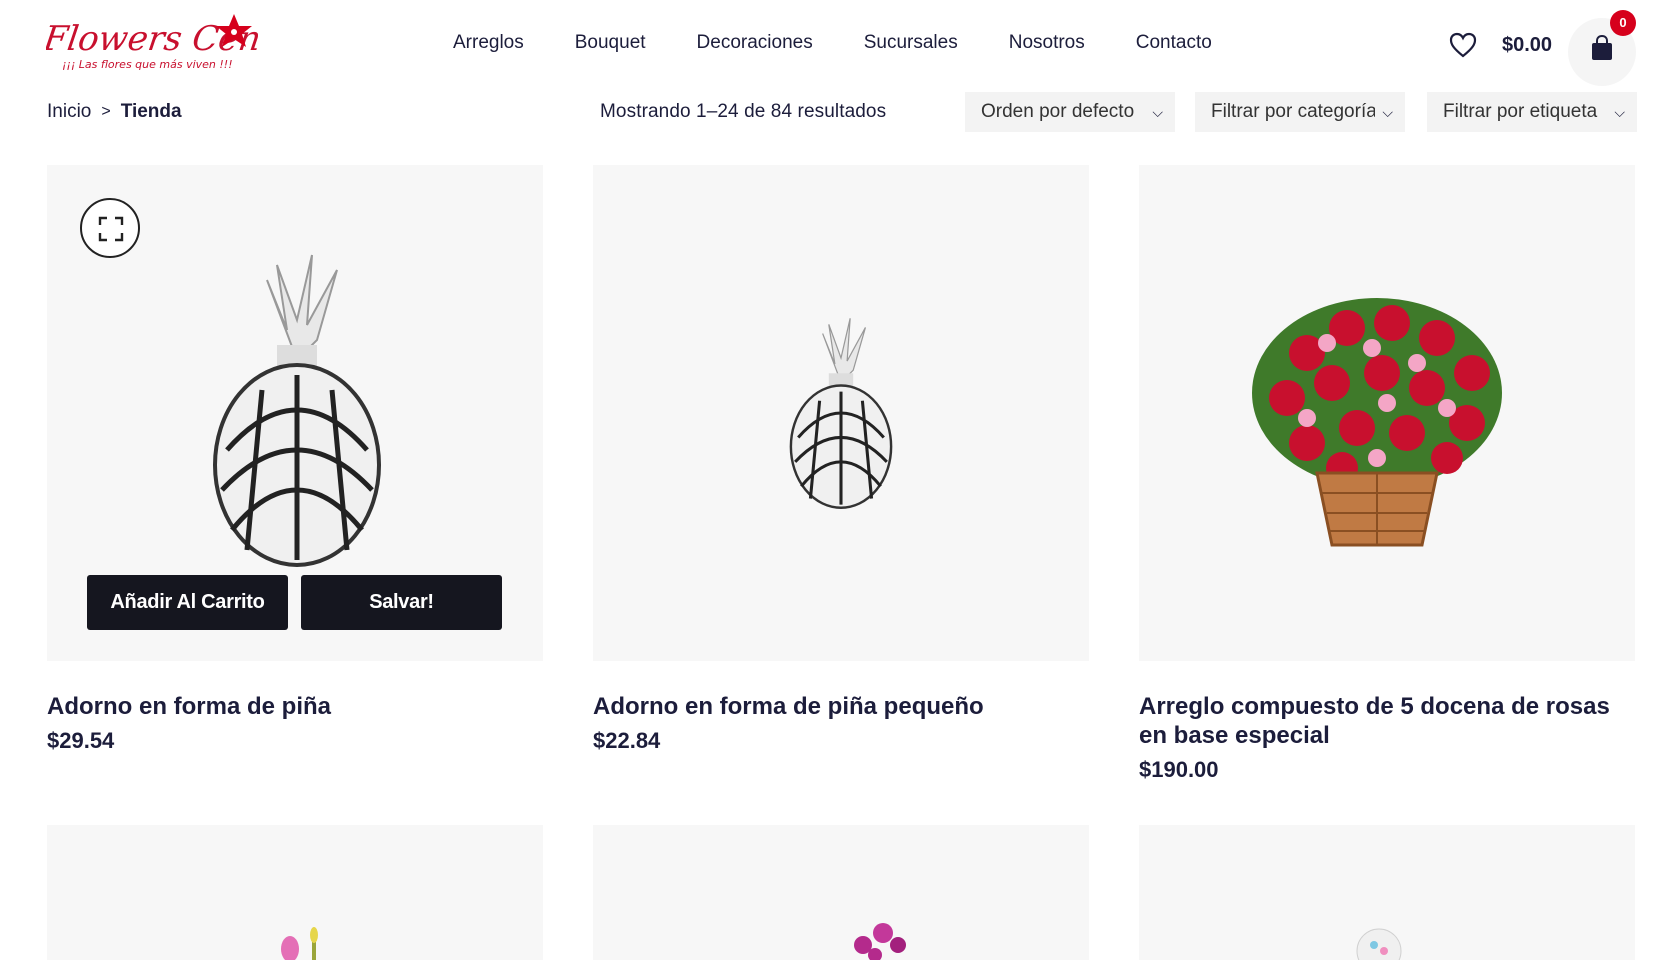 The height and width of the screenshot is (960, 1680). What do you see at coordinates (81, 740) in the screenshot?
I see `product-price: $29.54` at bounding box center [81, 740].